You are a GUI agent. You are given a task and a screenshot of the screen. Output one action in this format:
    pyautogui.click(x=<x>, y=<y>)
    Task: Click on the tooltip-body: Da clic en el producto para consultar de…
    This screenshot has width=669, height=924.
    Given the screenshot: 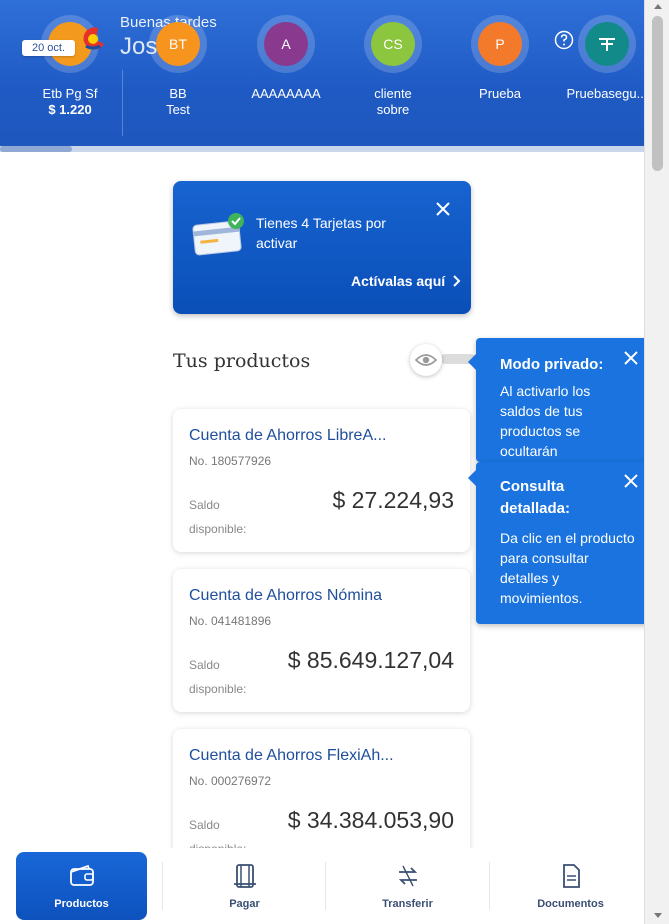 What is the action you would take?
    pyautogui.click(x=567, y=568)
    